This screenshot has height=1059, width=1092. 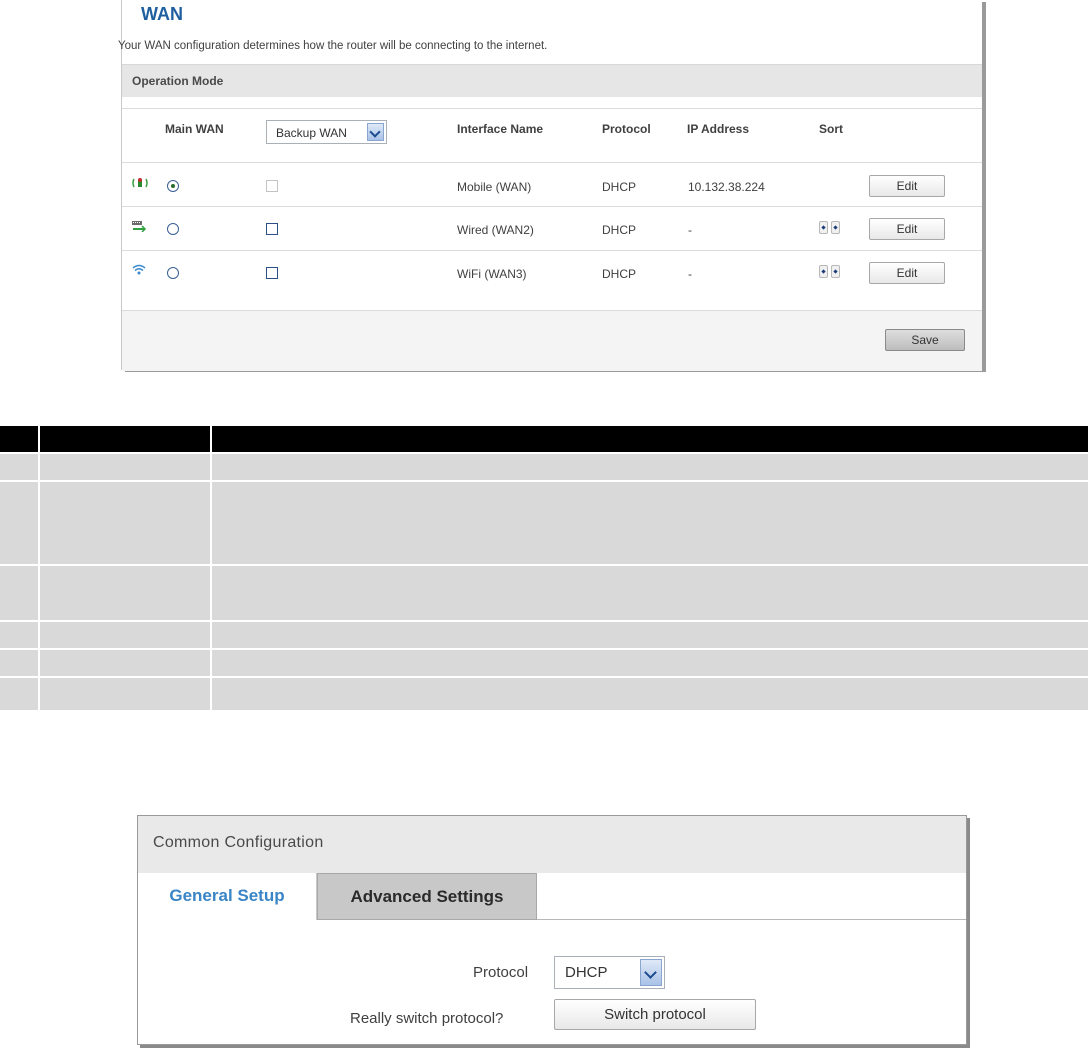 What do you see at coordinates (173, 229) in the screenshot?
I see `main-wan-radio-wired` at bounding box center [173, 229].